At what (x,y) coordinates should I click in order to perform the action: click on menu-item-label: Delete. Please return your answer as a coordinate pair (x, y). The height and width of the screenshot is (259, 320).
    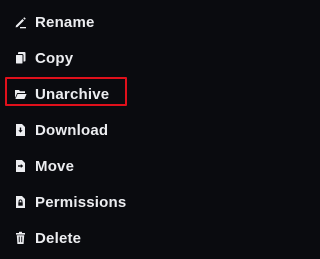
    Looking at the image, I should click on (58, 238).